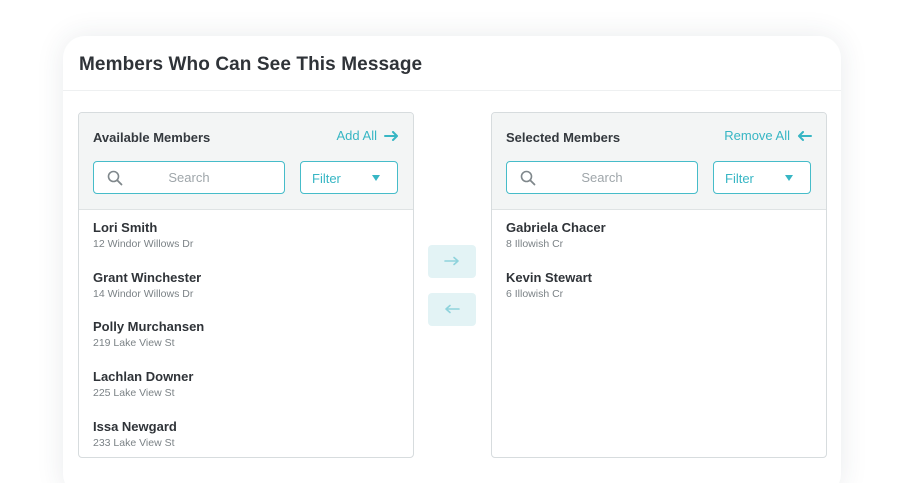 This screenshot has width=906, height=483. I want to click on selected-panel-title: Selected Members, so click(563, 137).